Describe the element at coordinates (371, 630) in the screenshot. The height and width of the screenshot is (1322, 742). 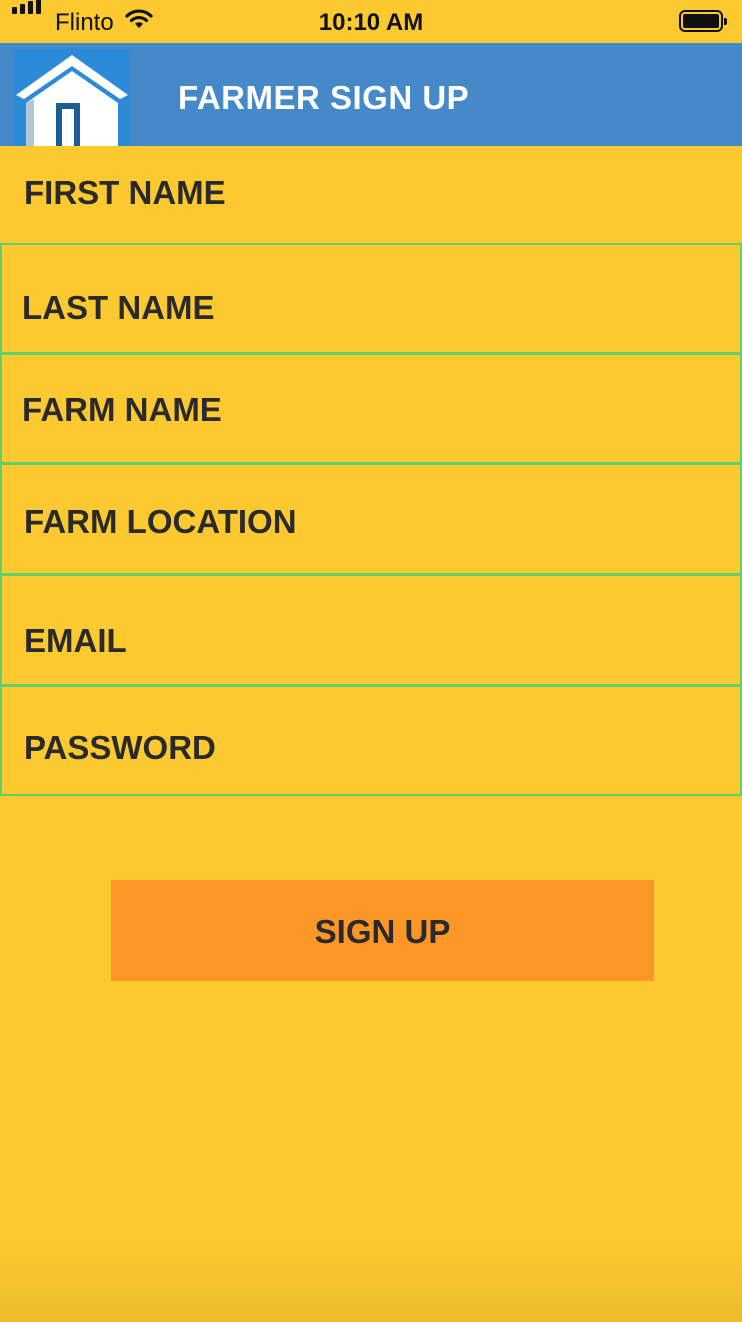
I see `email-field: EMAIL` at that location.